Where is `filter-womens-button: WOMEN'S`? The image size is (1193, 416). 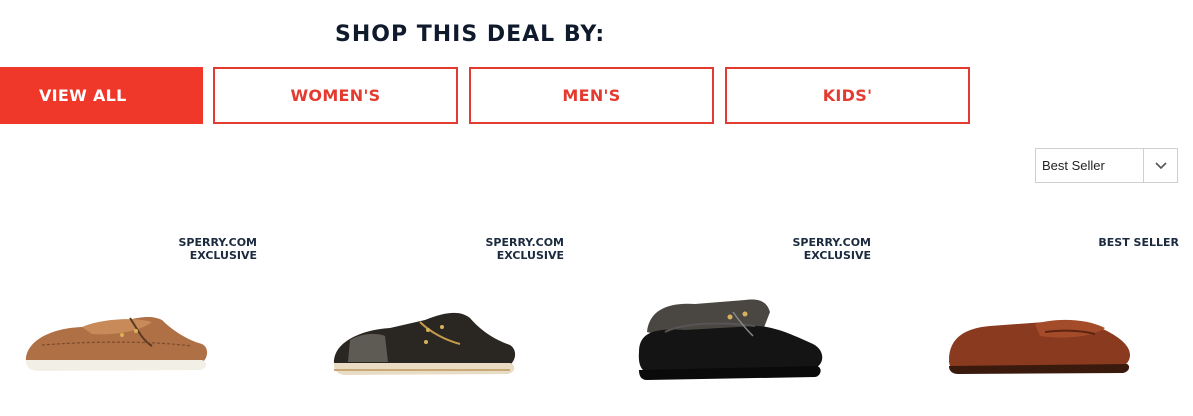
filter-womens-button: WOMEN'S is located at coordinates (335, 95).